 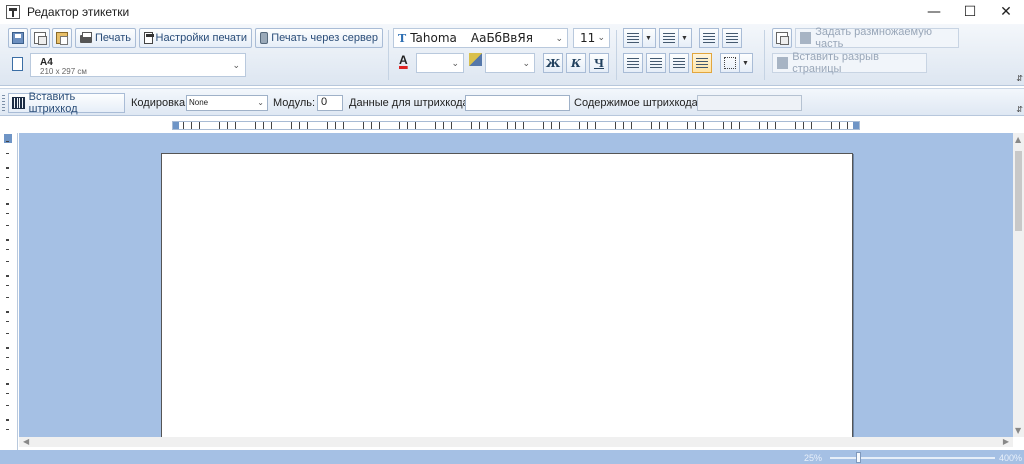 What do you see at coordinates (835, 63) in the screenshot?
I see `insert-page-break-label: Вставить разрыв страницы` at bounding box center [835, 63].